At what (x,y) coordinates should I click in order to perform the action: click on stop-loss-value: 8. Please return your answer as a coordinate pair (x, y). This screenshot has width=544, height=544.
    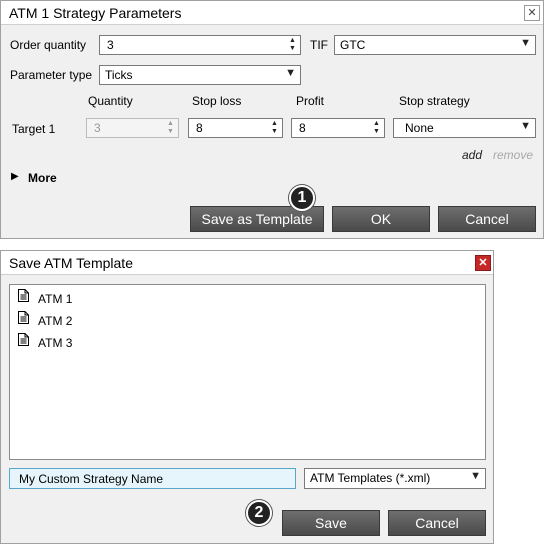
    Looking at the image, I should click on (199, 128).